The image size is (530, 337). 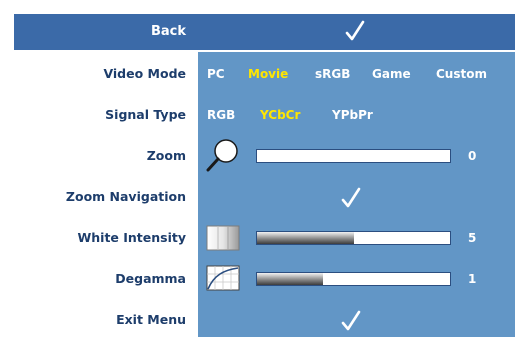 What do you see at coordinates (305, 238) in the screenshot?
I see `white-intensity-slider-fill` at bounding box center [305, 238].